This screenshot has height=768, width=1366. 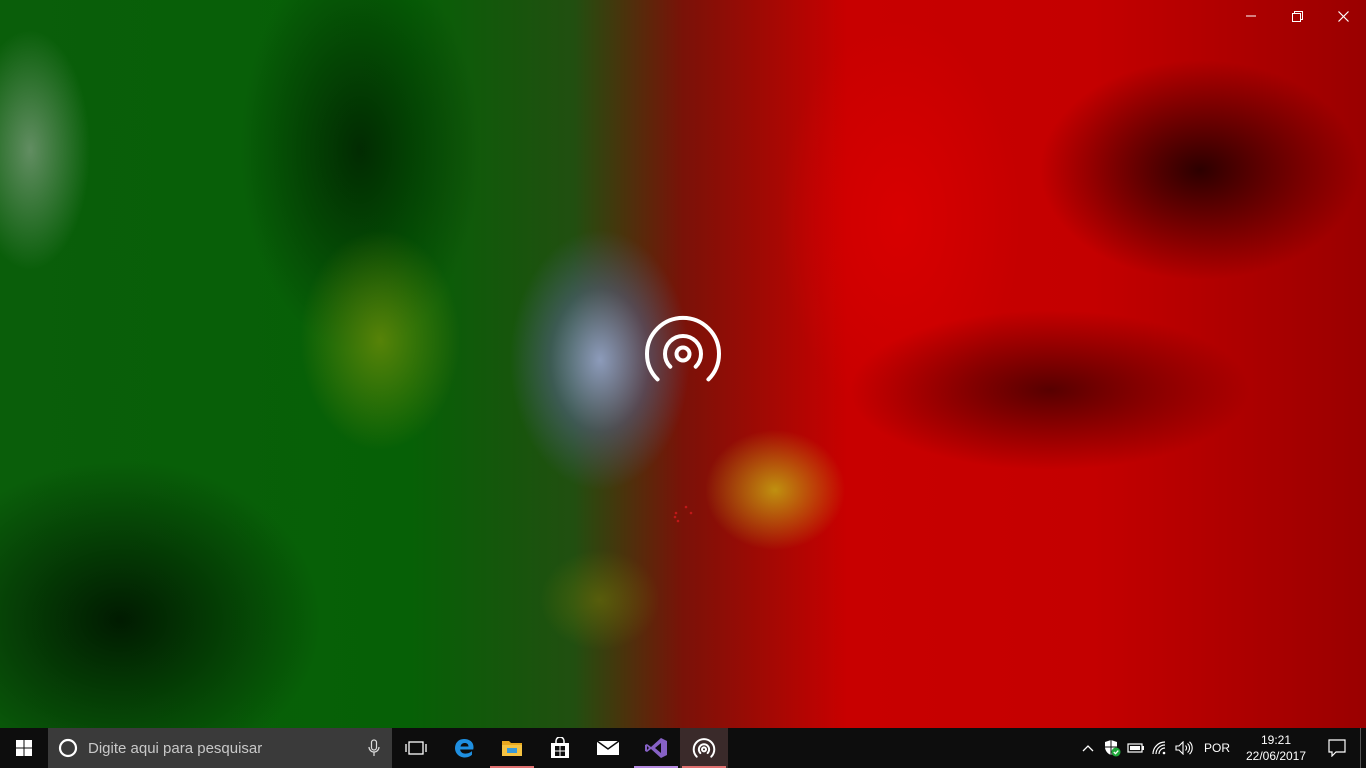 I want to click on volume-icon, so click(x=1184, y=748).